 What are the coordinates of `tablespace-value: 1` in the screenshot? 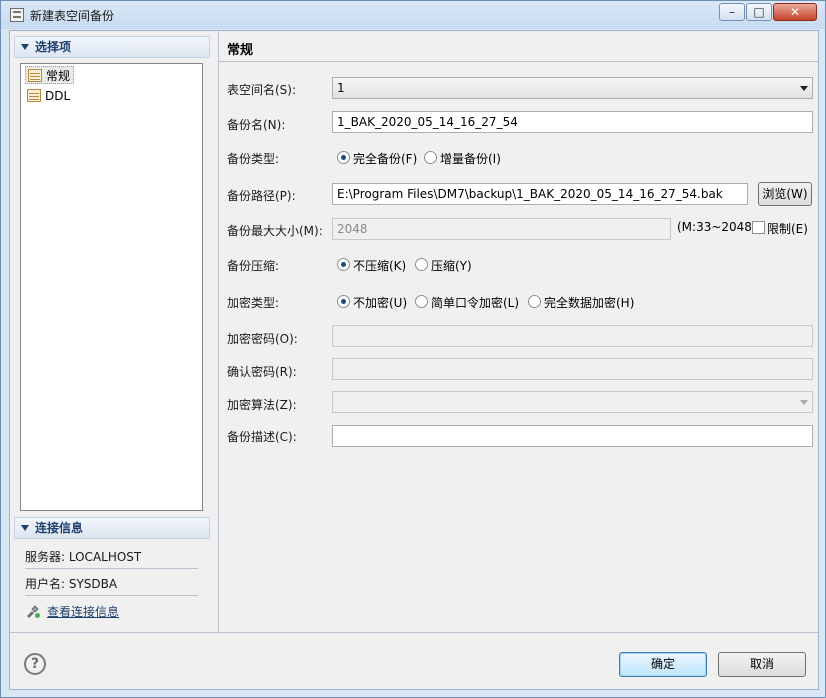 It's located at (341, 88).